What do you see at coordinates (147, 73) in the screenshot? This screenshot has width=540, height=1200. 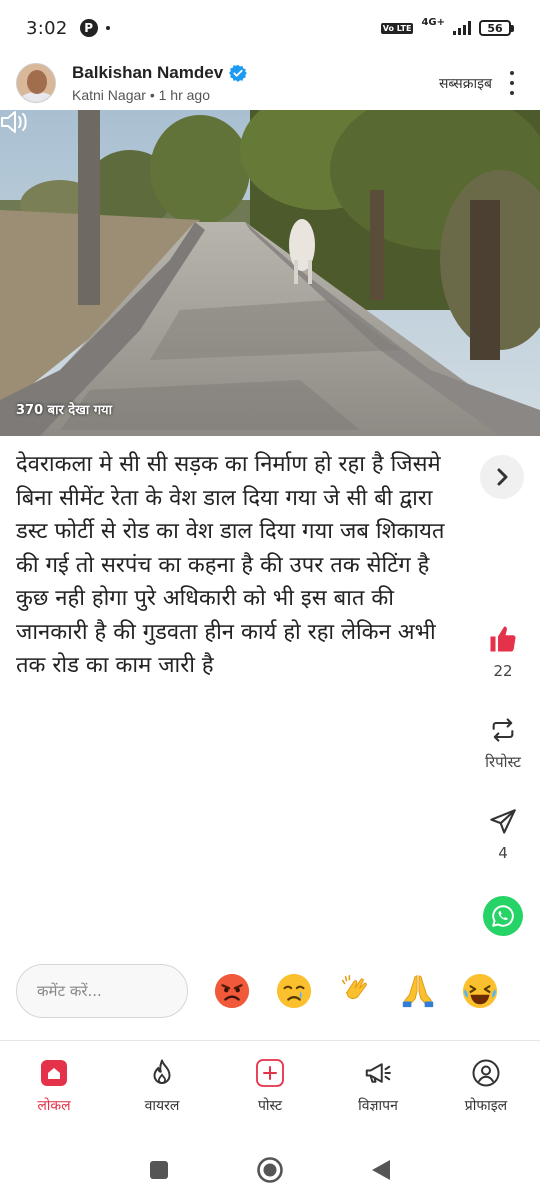 I see `author-name: Balkishan Namdev` at bounding box center [147, 73].